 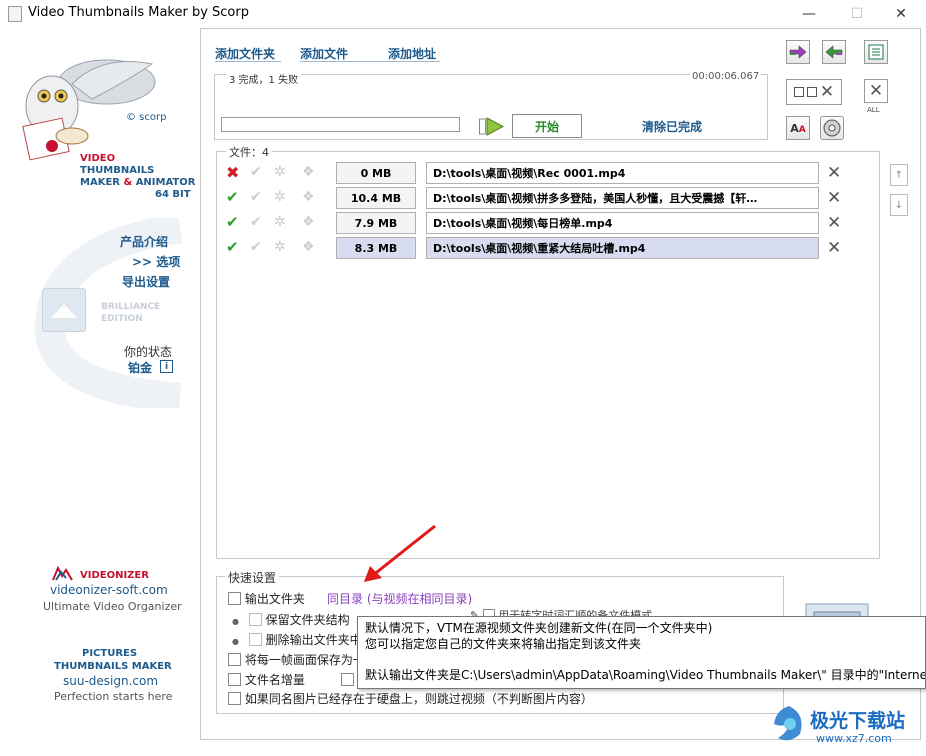 What do you see at coordinates (547, 126) in the screenshot?
I see `start-button: 开始` at bounding box center [547, 126].